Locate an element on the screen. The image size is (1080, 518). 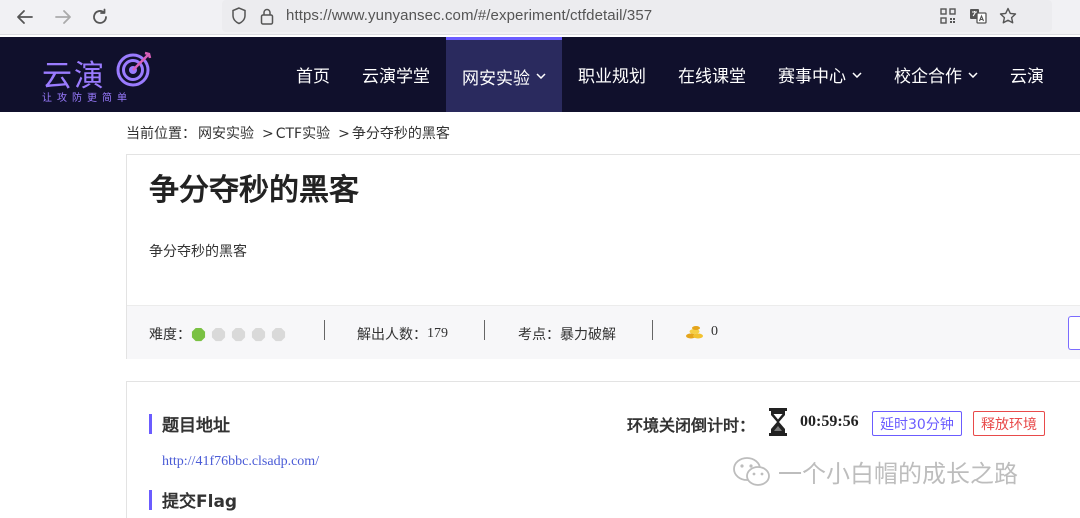
coins: 0 is located at coordinates (701, 332).